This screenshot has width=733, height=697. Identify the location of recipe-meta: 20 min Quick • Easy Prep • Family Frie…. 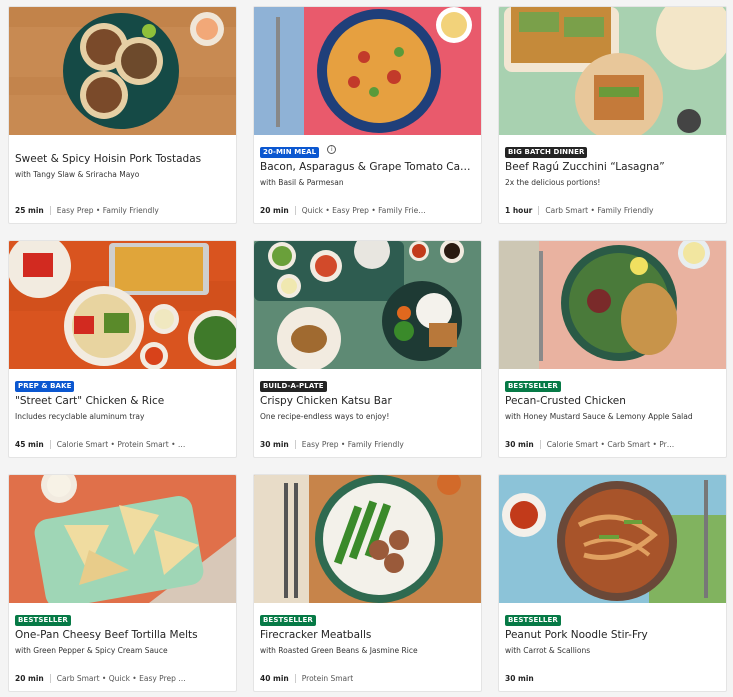
(367, 210).